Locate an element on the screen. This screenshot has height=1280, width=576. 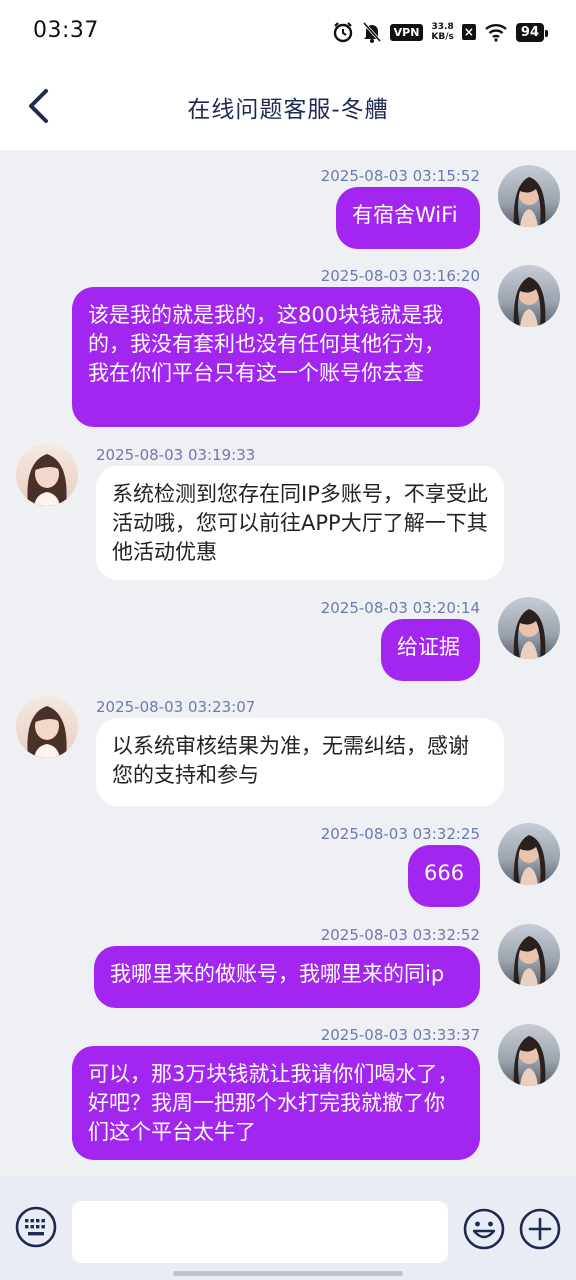
message-bubble: 给证据 is located at coordinates (430, 650).